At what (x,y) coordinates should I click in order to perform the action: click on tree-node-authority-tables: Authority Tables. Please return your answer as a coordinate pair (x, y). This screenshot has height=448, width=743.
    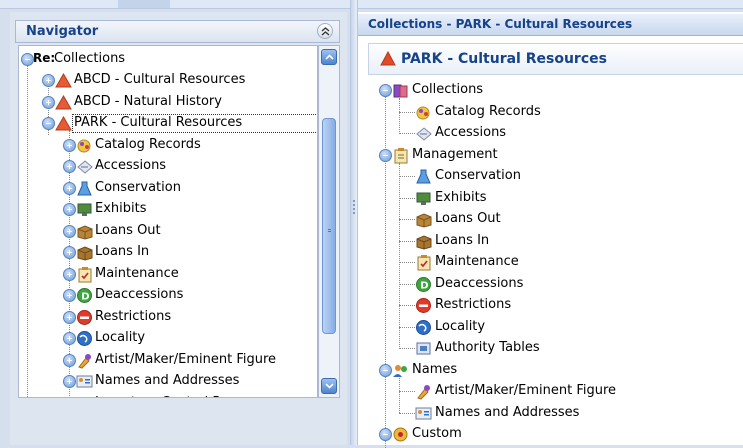
    Looking at the image, I should click on (571, 348).